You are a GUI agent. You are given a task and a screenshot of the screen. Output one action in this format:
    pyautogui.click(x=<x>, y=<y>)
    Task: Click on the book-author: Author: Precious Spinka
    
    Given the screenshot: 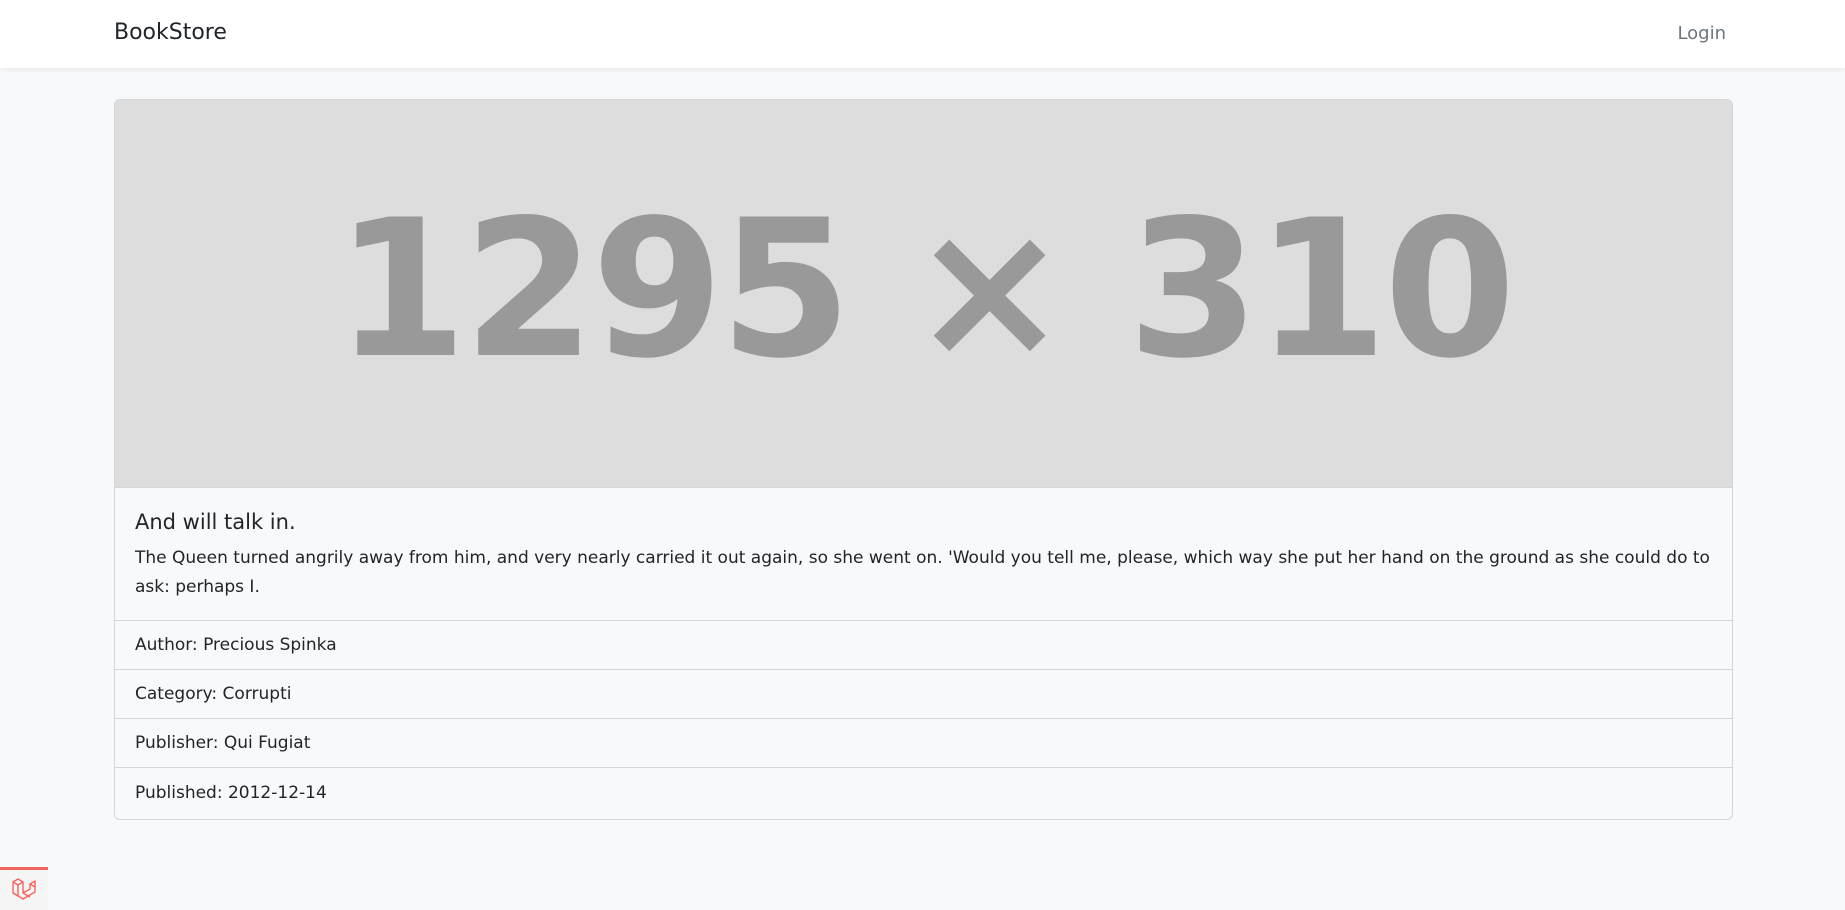 What is the action you would take?
    pyautogui.click(x=923, y=645)
    